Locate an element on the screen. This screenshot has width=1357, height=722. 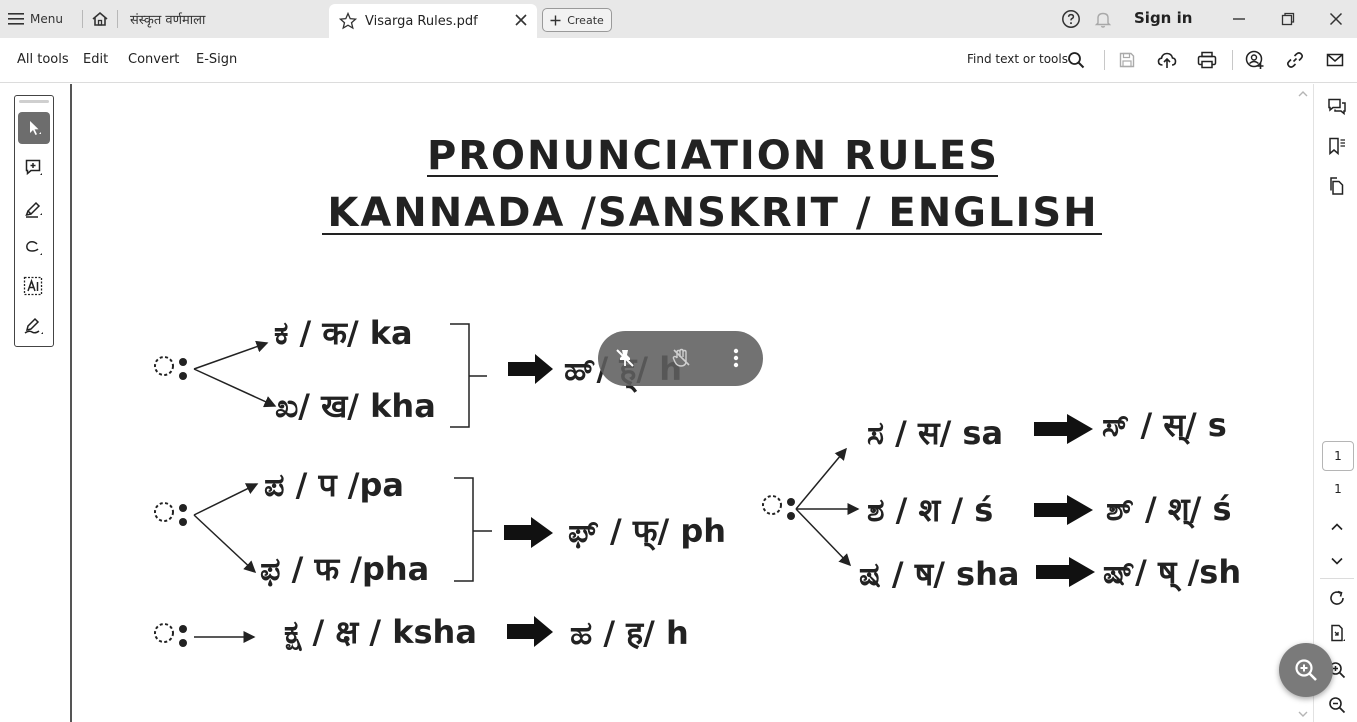
text-tool is located at coordinates (34, 287).